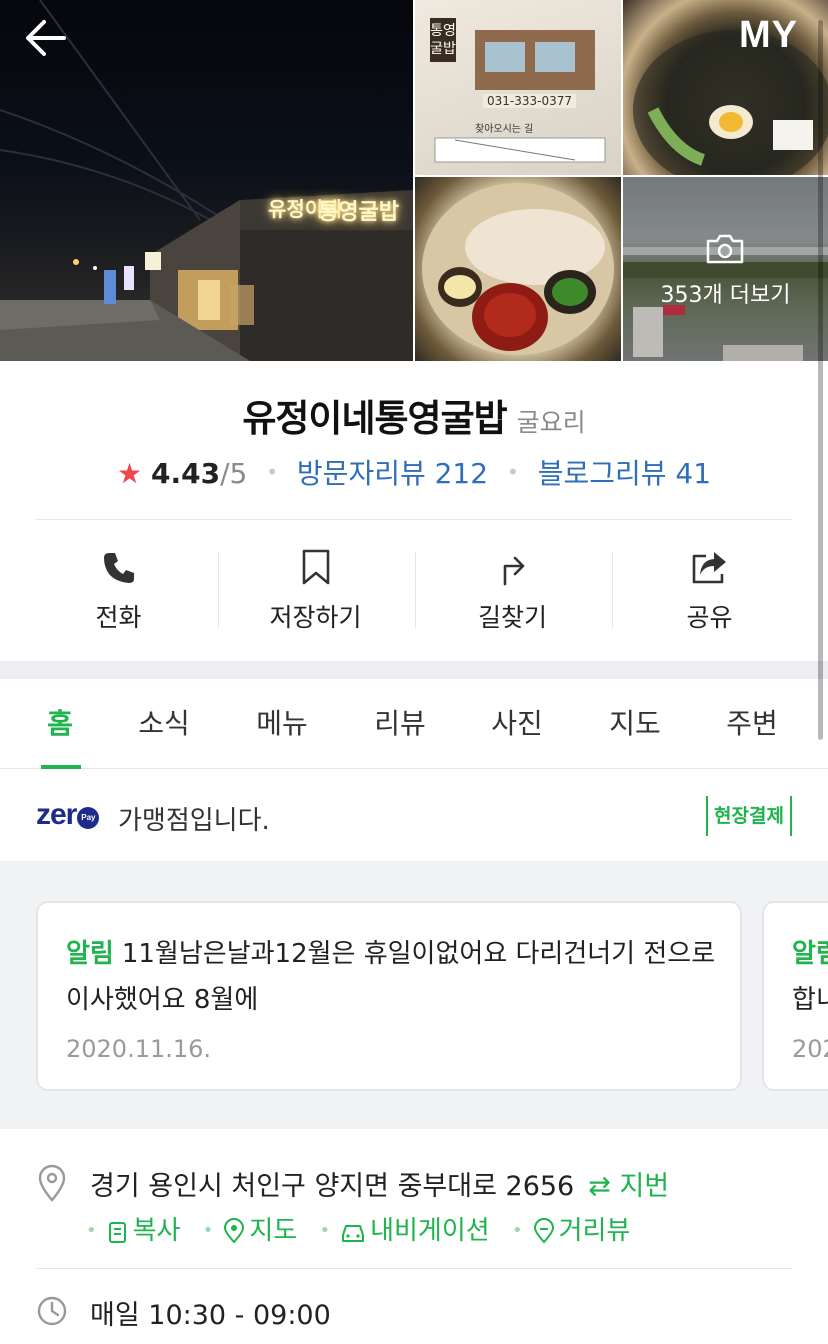 The image size is (828, 1344). I want to click on sign-phone: 031-333-0377, so click(530, 101).